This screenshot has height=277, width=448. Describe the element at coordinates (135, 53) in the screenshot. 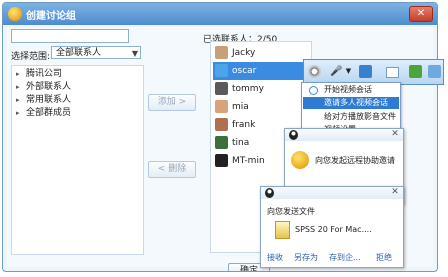

I see `dropdown-arrow-icon: ▼` at that location.